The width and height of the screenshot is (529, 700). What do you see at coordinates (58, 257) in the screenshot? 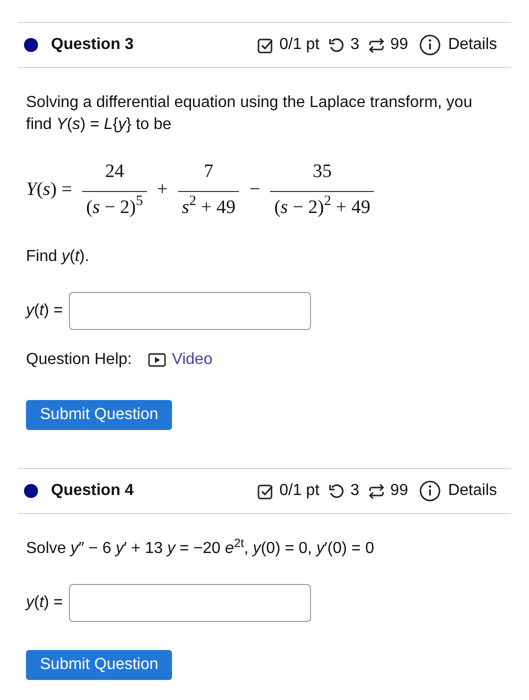
I see `question-text: Find y(t).` at bounding box center [58, 257].